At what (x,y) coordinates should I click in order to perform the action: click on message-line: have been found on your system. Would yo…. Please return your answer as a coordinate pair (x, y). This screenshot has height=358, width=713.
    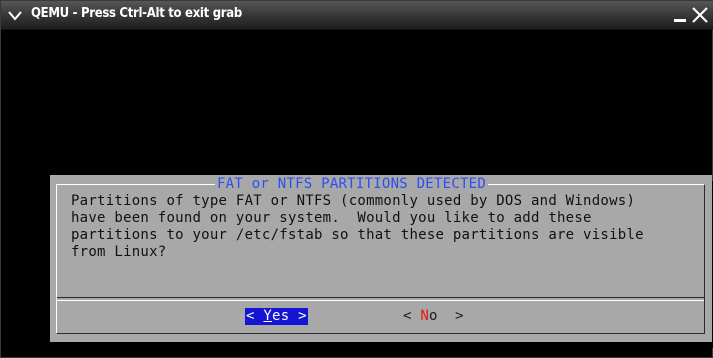
    Looking at the image, I should click on (331, 218).